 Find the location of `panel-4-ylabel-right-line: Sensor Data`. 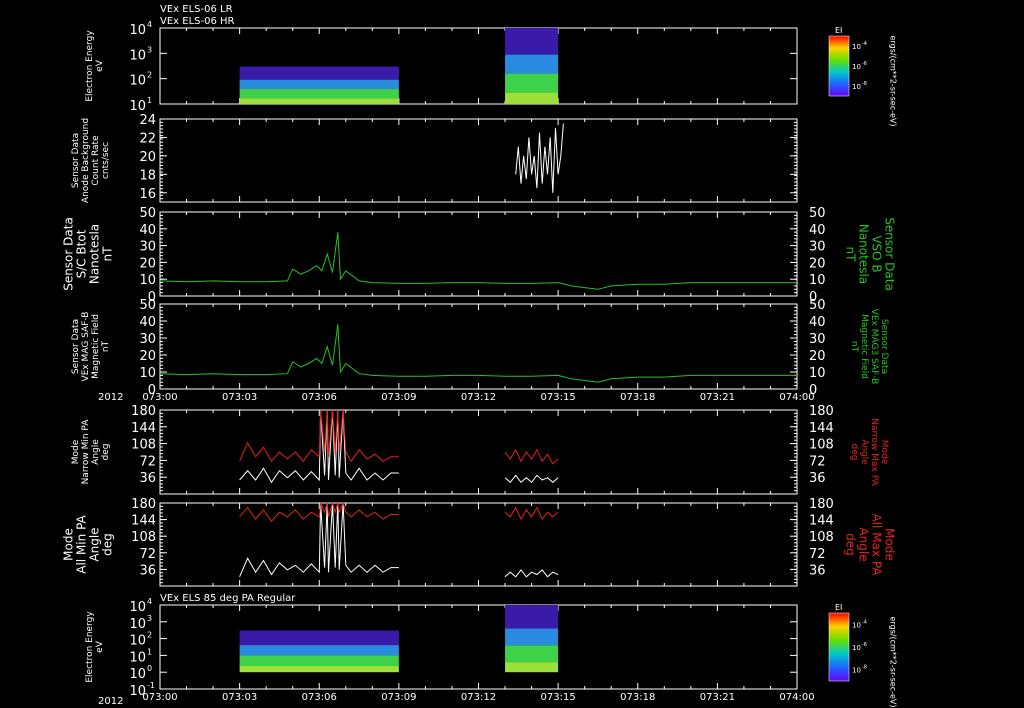

panel-4-ylabel-right-line: Sensor Data is located at coordinates (884, 346).